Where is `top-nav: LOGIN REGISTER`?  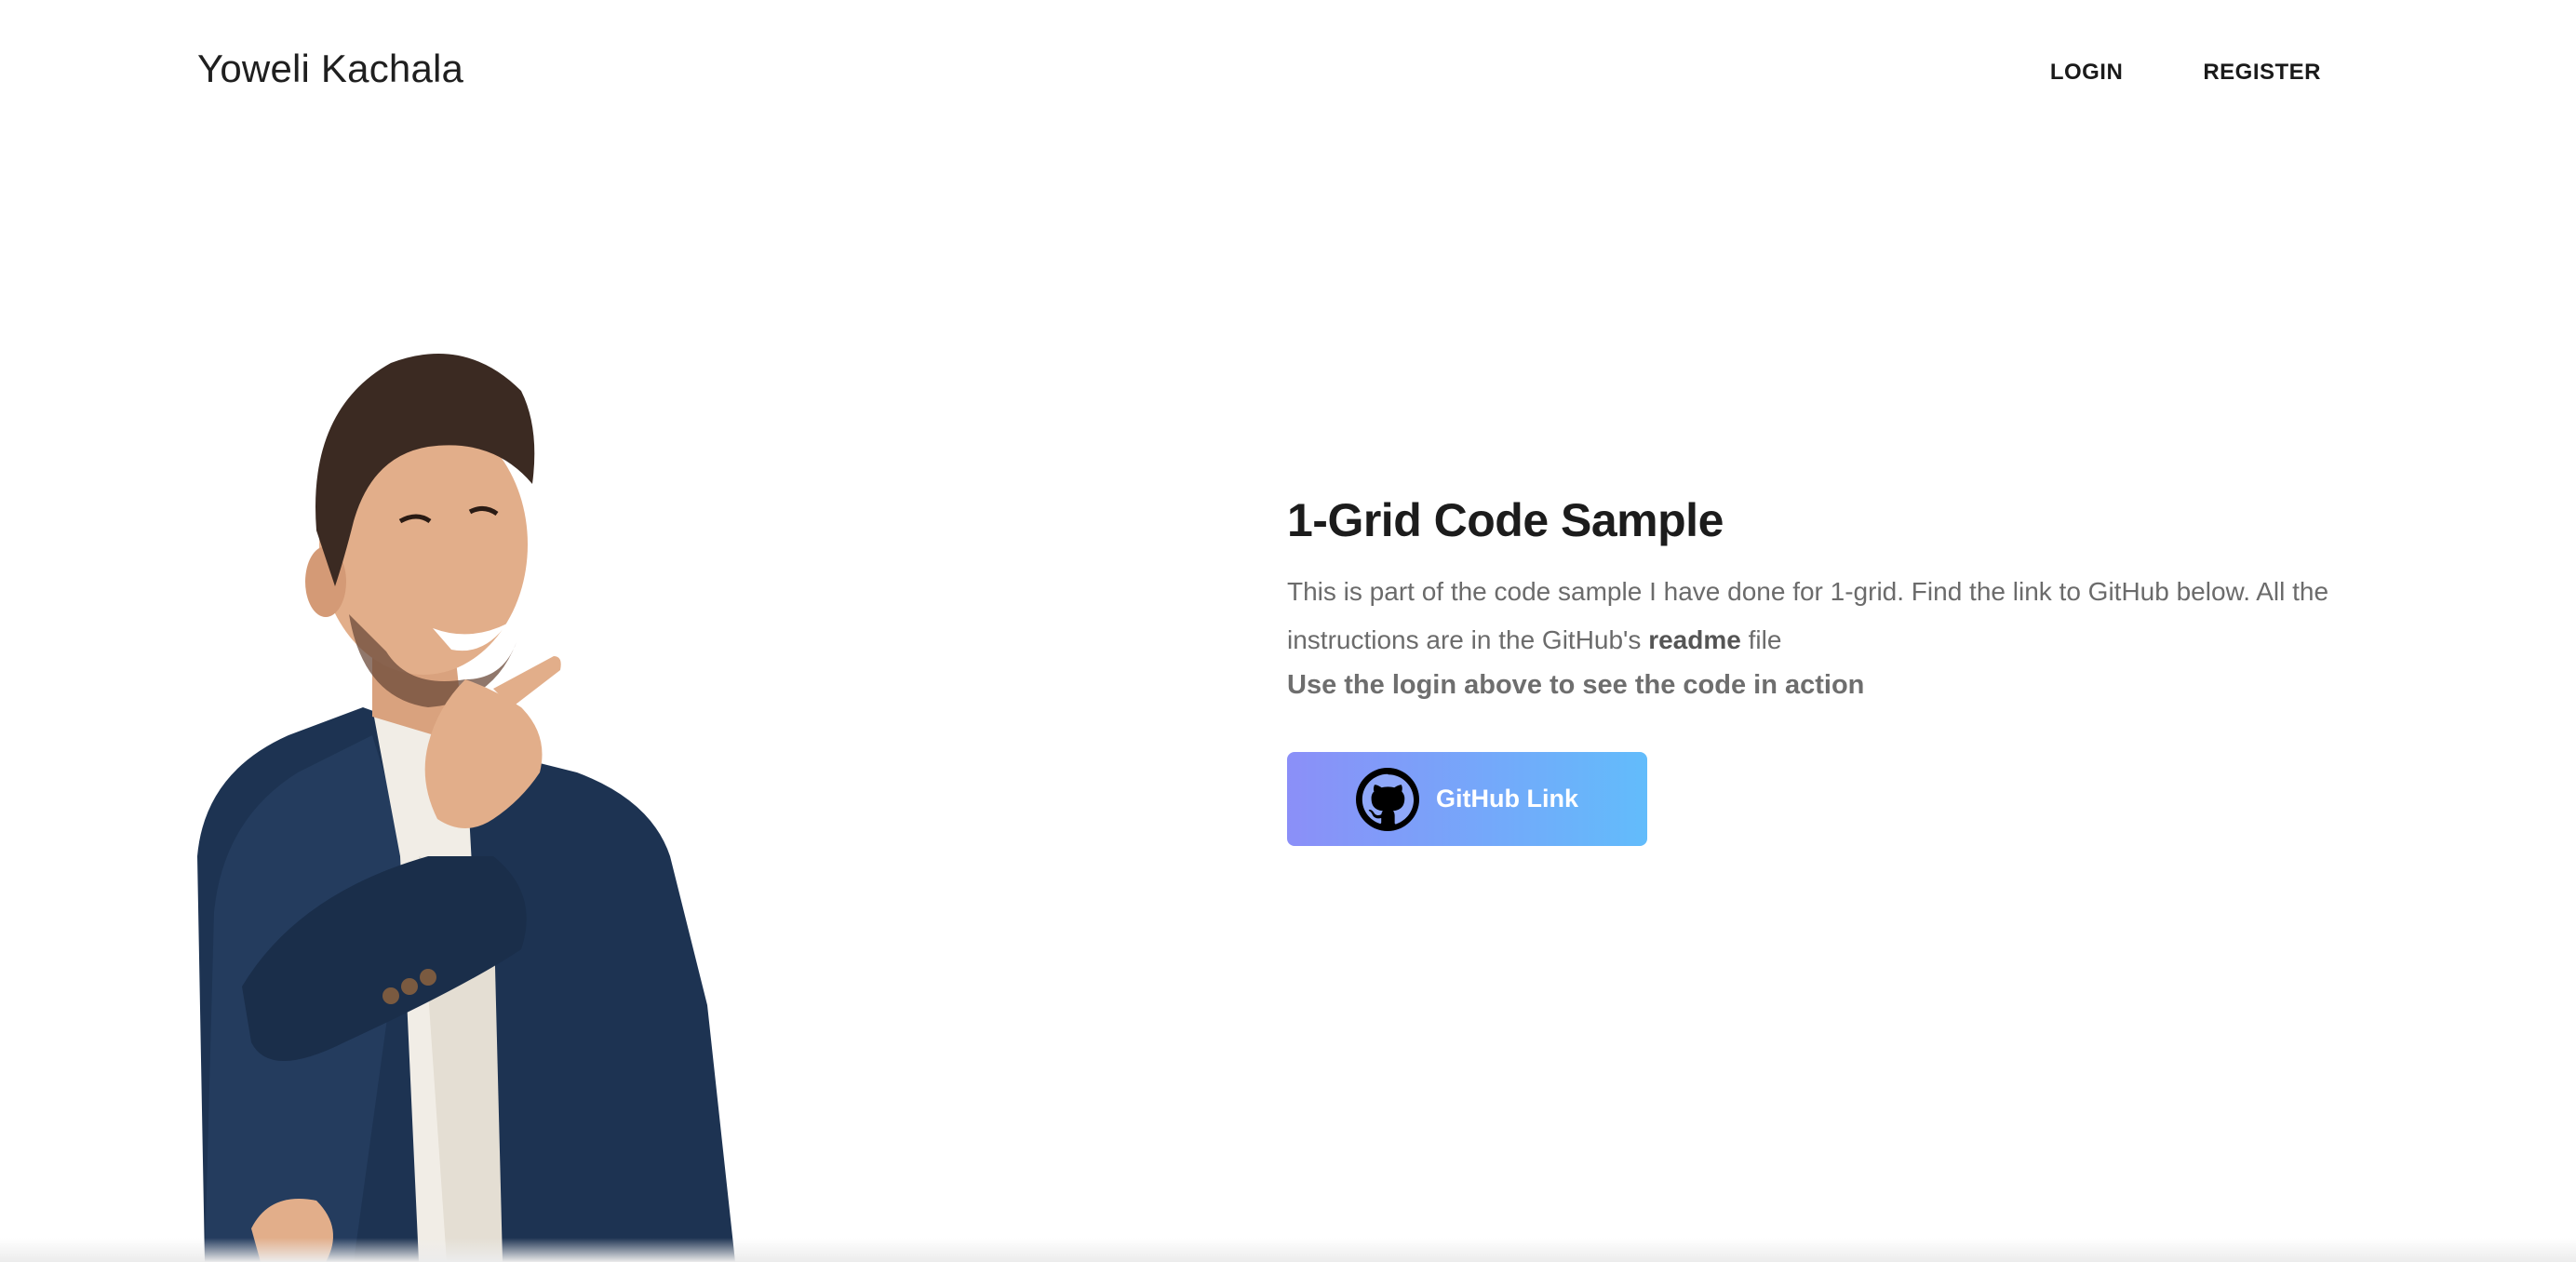
top-nav: LOGIN REGISTER is located at coordinates (2185, 73).